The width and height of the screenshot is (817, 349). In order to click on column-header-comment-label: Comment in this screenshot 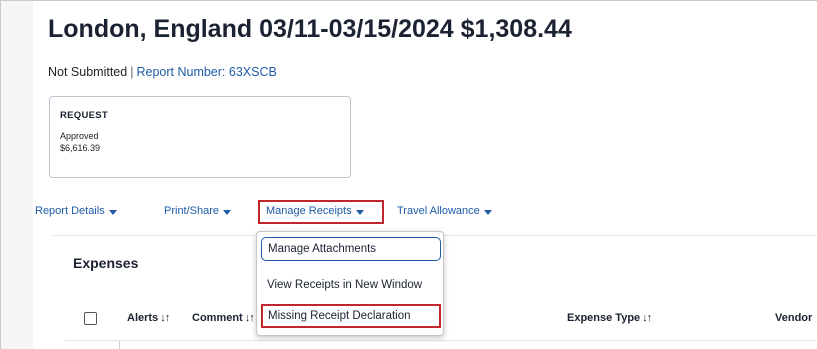, I will do `click(217, 318)`.